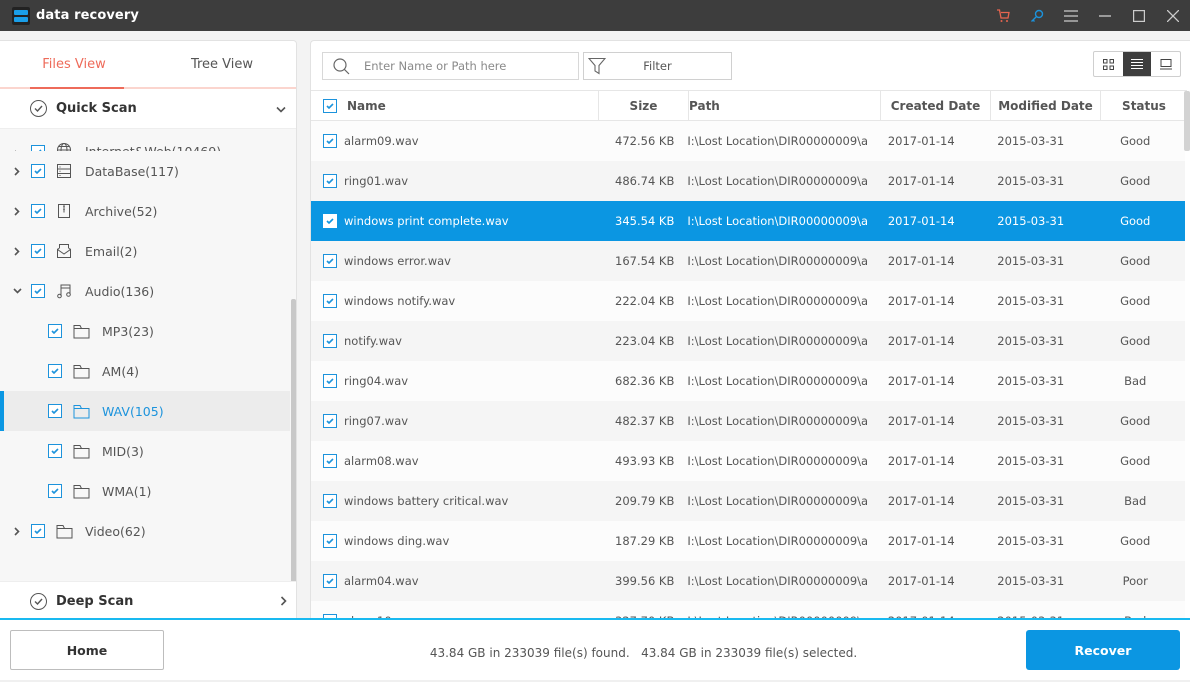  Describe the element at coordinates (148, 109) in the screenshot. I see `quick-scan-header: Quick Scan` at that location.